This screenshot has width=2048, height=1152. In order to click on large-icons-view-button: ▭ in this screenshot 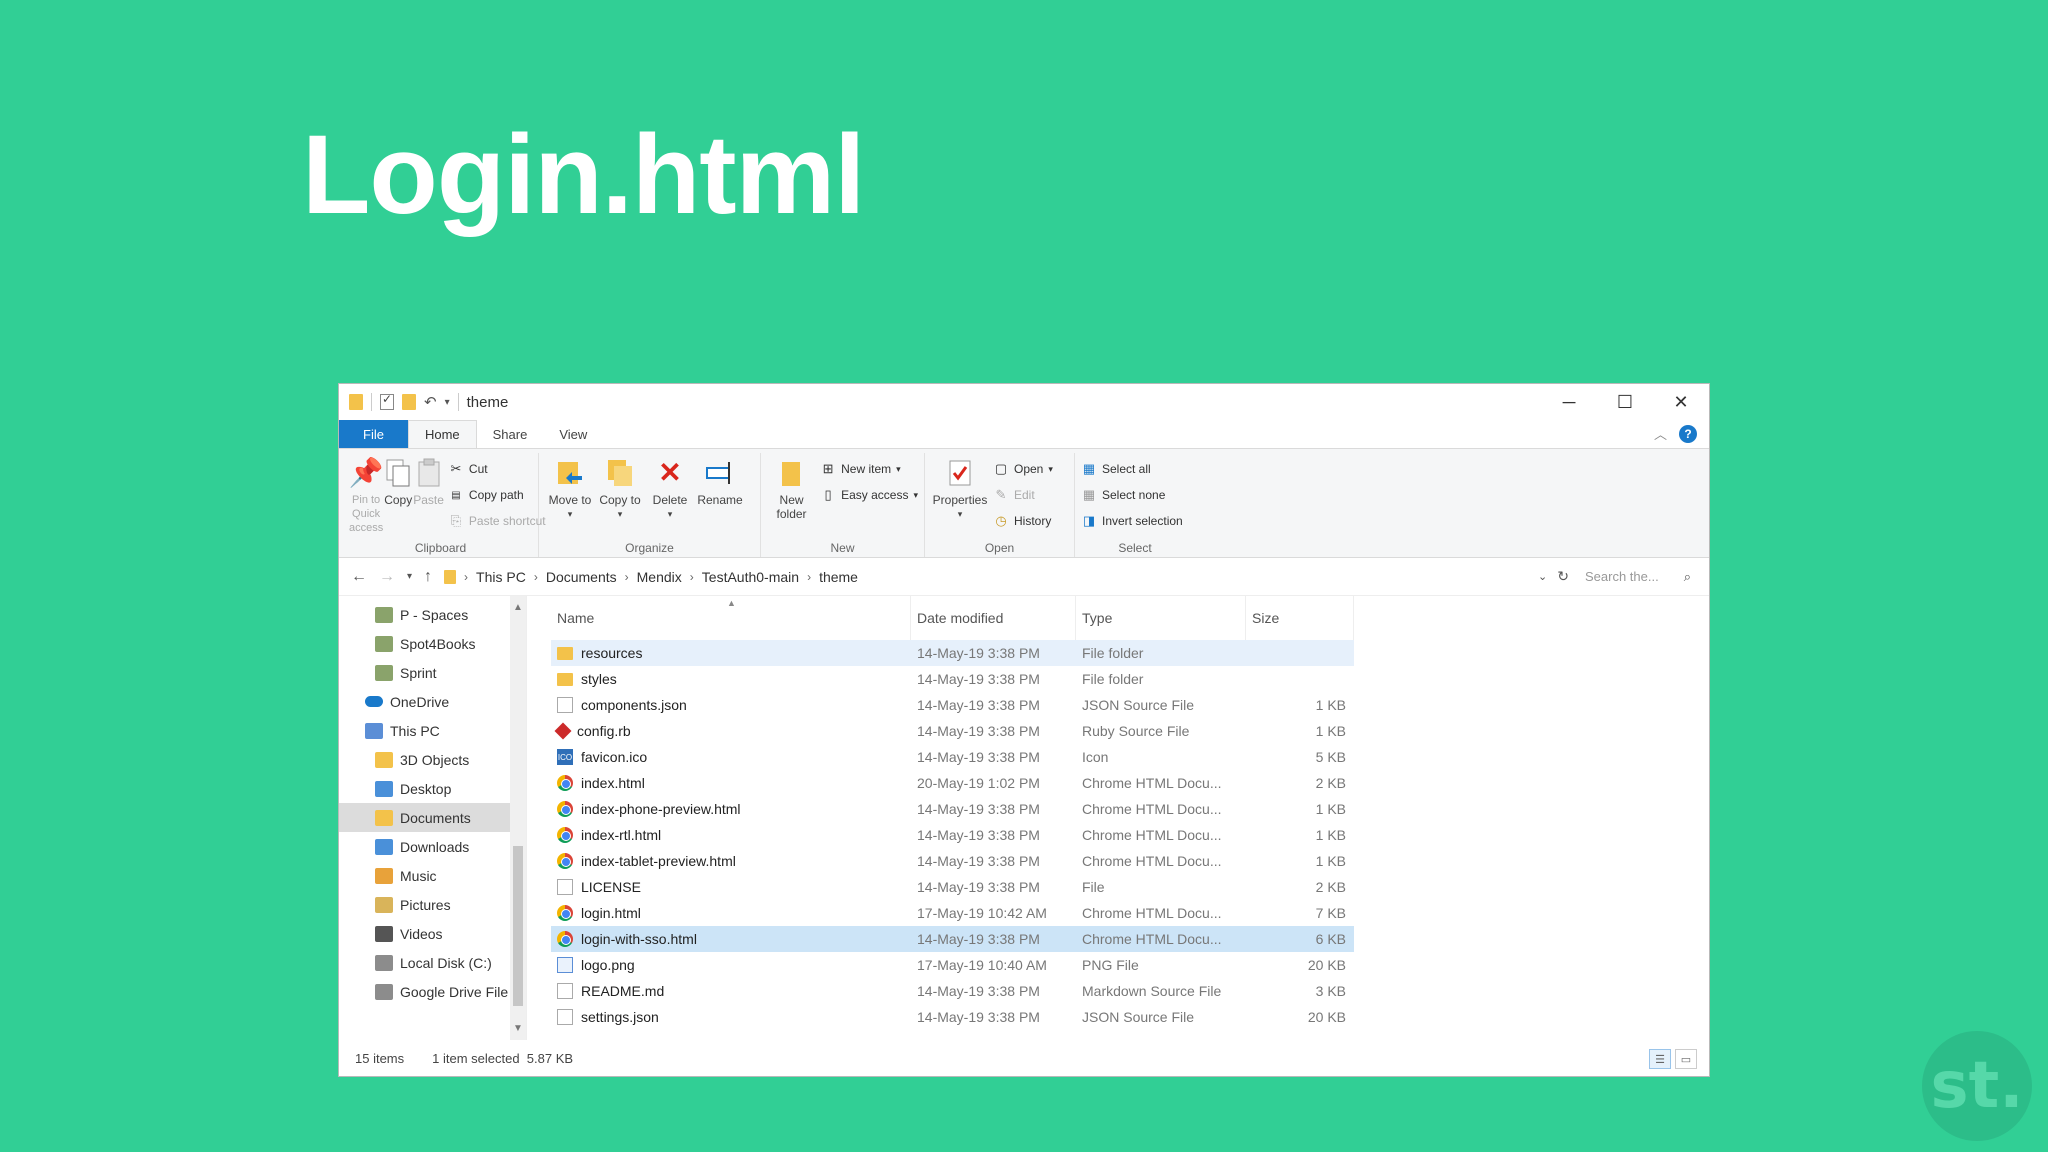, I will do `click(1686, 1059)`.